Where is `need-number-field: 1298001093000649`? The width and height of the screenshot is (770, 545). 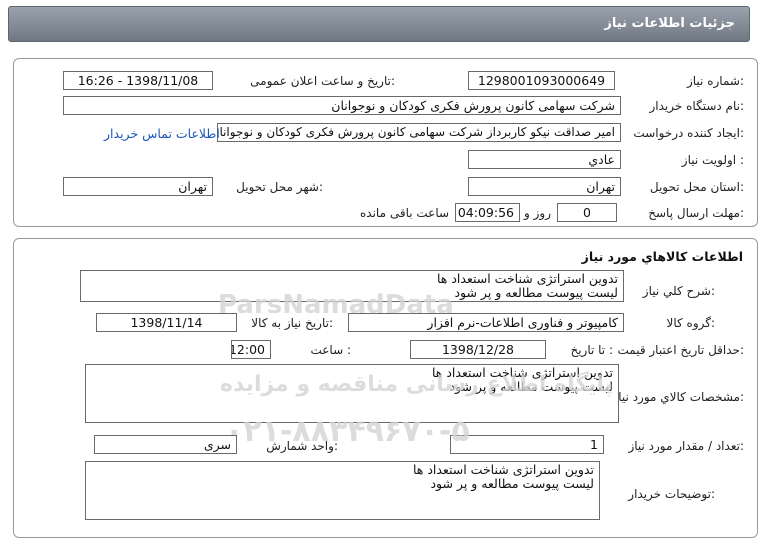
need-number-field: 1298001093000649 is located at coordinates (541, 80).